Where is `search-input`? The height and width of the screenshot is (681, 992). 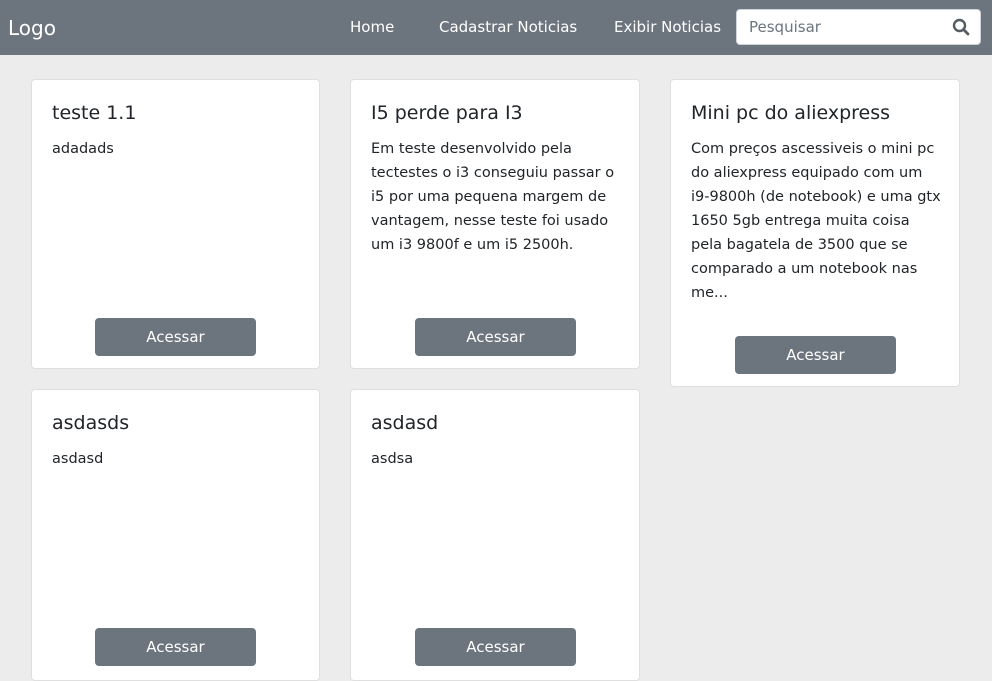 search-input is located at coordinates (842, 27).